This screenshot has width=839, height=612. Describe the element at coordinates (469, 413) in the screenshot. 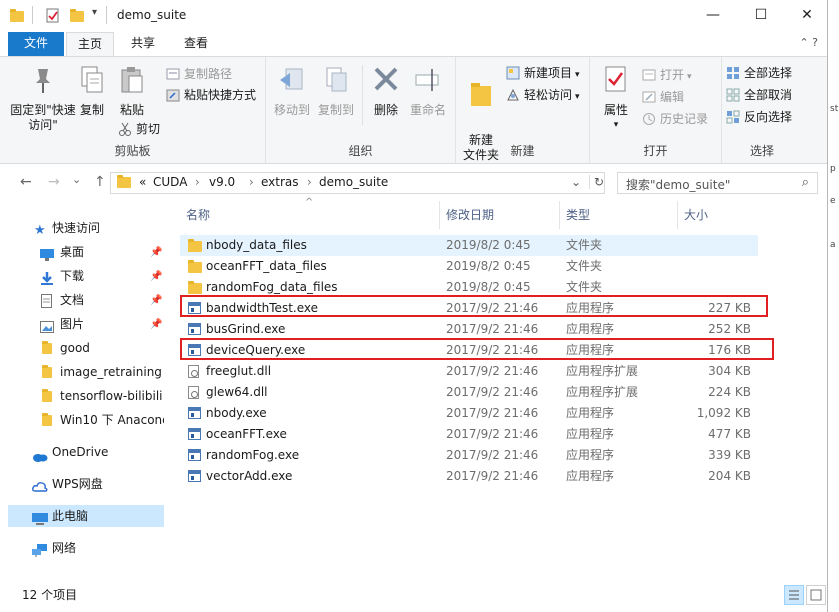

I see `file-row: nbody.exe 2017/9/2 21:46 应用程序 1,092 KB` at that location.